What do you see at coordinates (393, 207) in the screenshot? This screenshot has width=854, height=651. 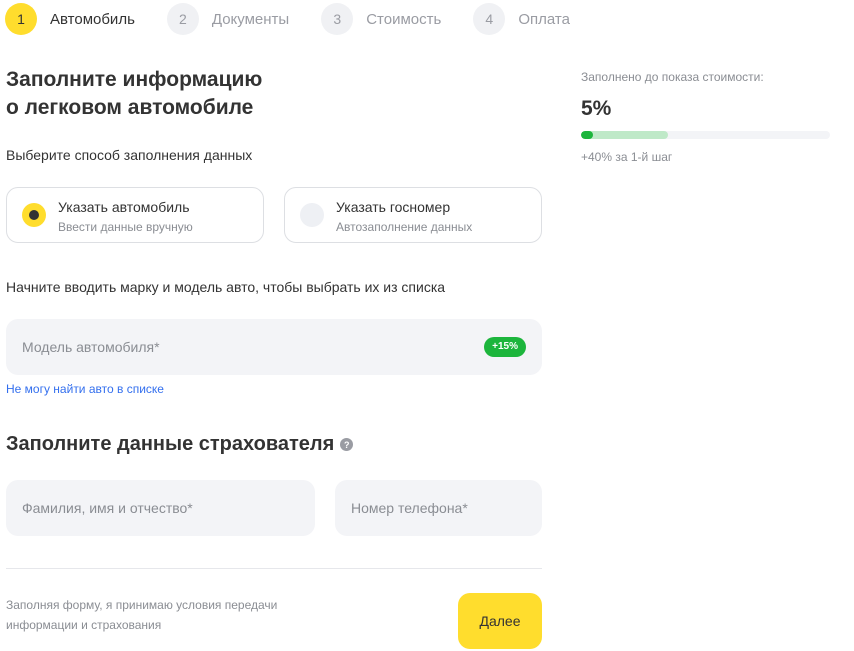 I see `option-title: Указать госномер` at bounding box center [393, 207].